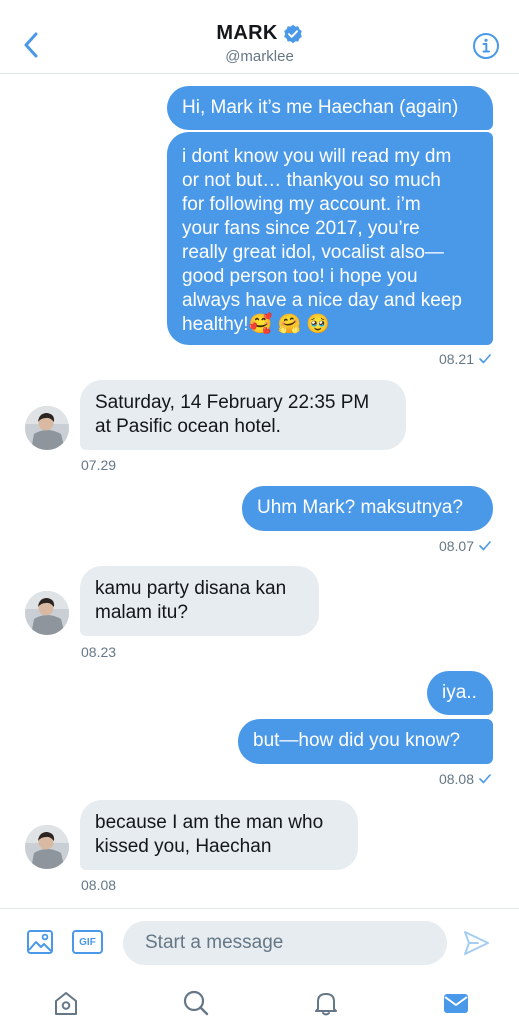 The image size is (519, 1024). Describe the element at coordinates (456, 359) in the screenshot. I see `timestamp-text: 08.21` at that location.